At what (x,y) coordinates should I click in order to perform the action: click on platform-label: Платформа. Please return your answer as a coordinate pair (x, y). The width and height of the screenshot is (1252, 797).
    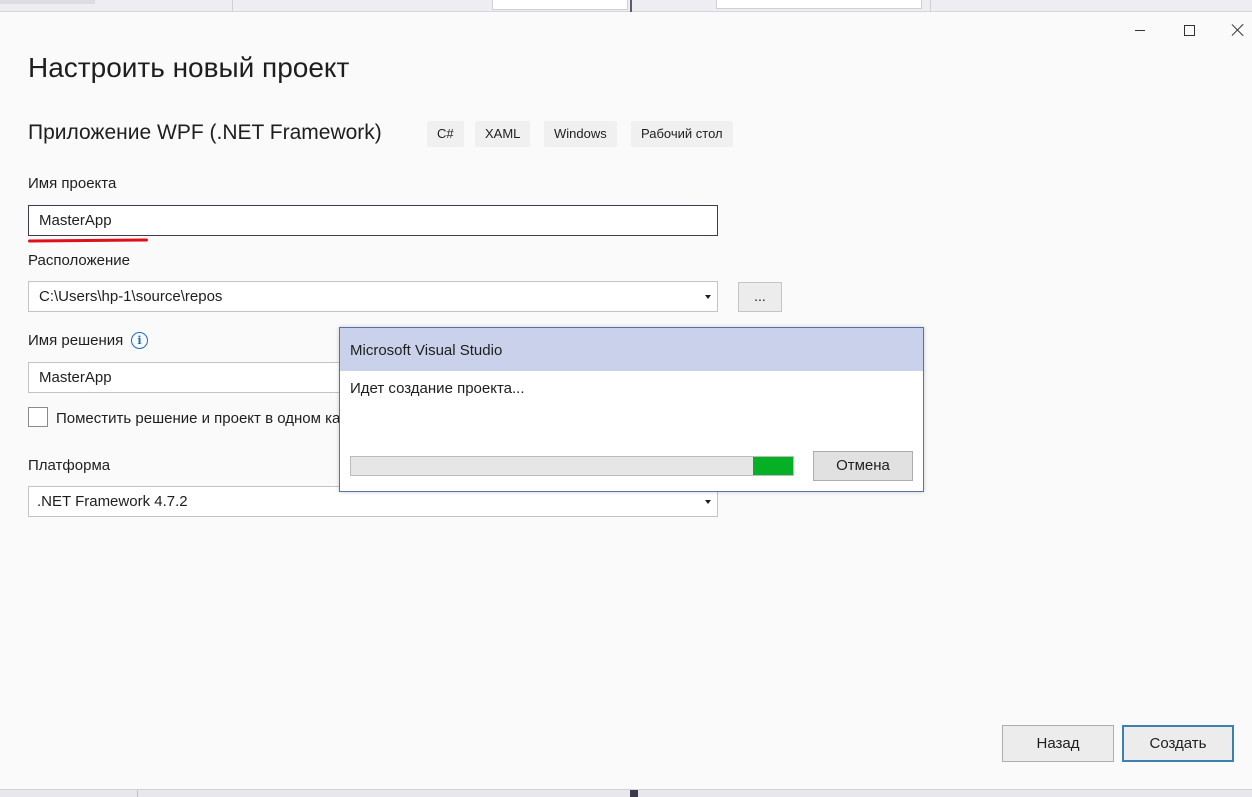
    Looking at the image, I should click on (69, 465).